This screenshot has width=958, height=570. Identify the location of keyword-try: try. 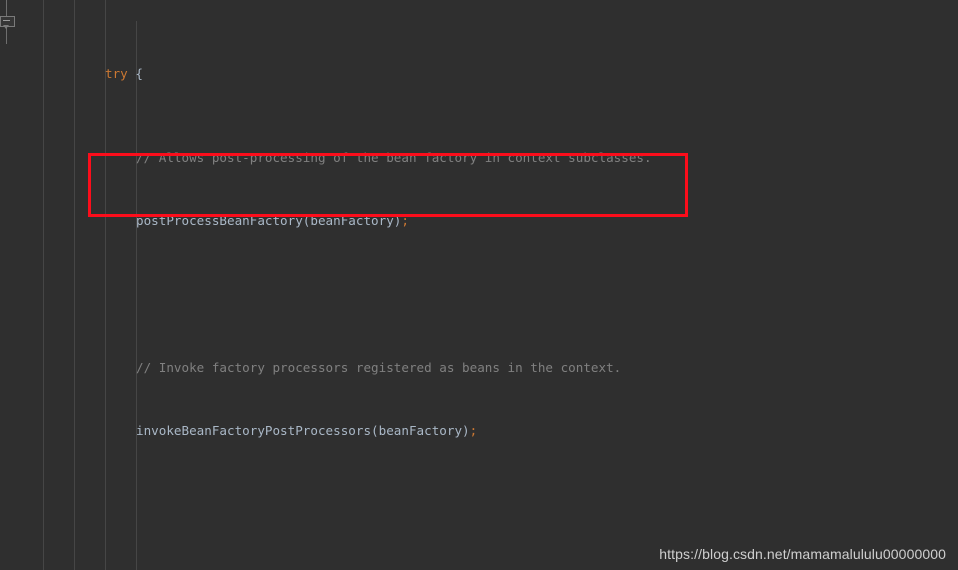
(116, 73).